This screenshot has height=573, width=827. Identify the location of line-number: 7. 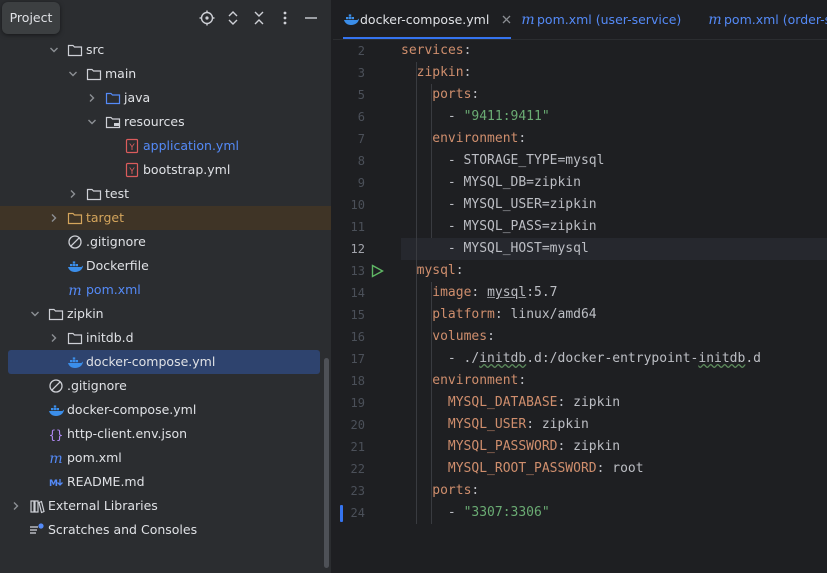
(361, 139).